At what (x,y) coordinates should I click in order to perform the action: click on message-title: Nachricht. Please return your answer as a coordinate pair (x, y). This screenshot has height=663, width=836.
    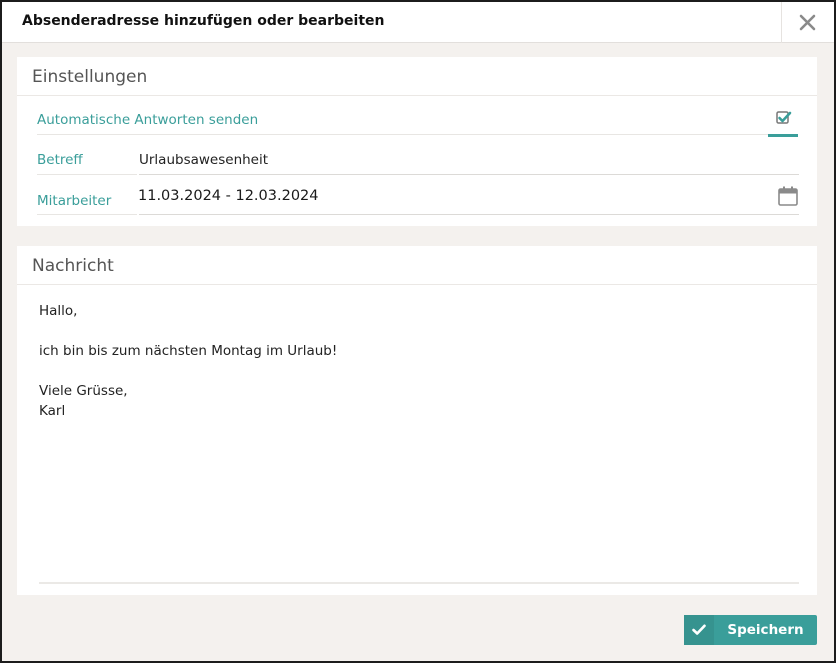
    Looking at the image, I should click on (73, 266).